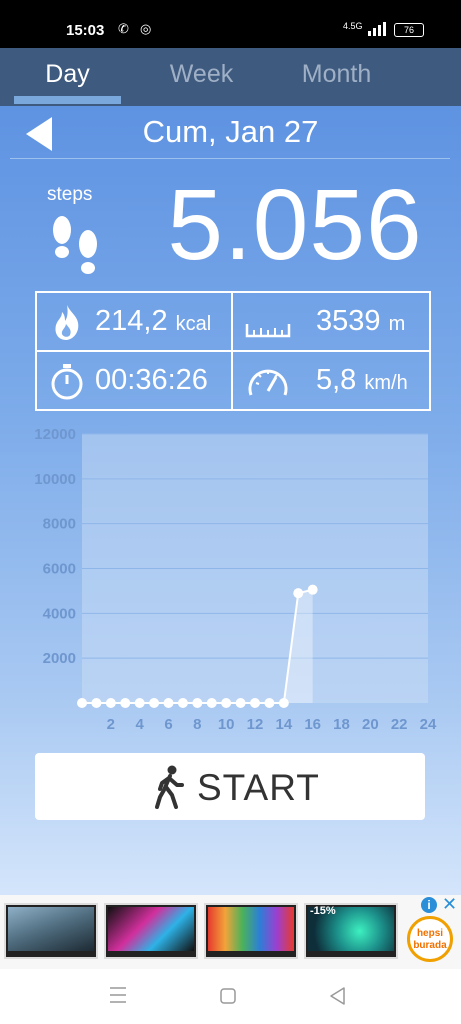 The width and height of the screenshot is (461, 1024). Describe the element at coordinates (169, 787) in the screenshot. I see `walking-person-icon` at that location.